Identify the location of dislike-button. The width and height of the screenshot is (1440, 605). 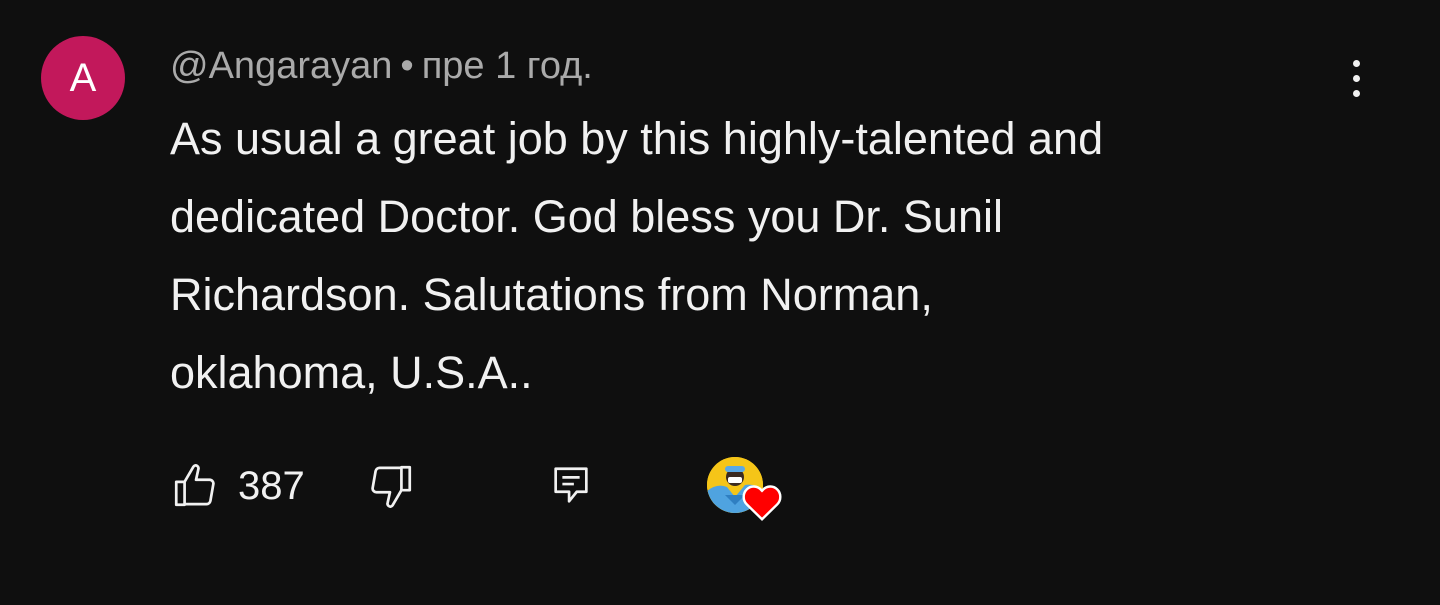
(391, 488).